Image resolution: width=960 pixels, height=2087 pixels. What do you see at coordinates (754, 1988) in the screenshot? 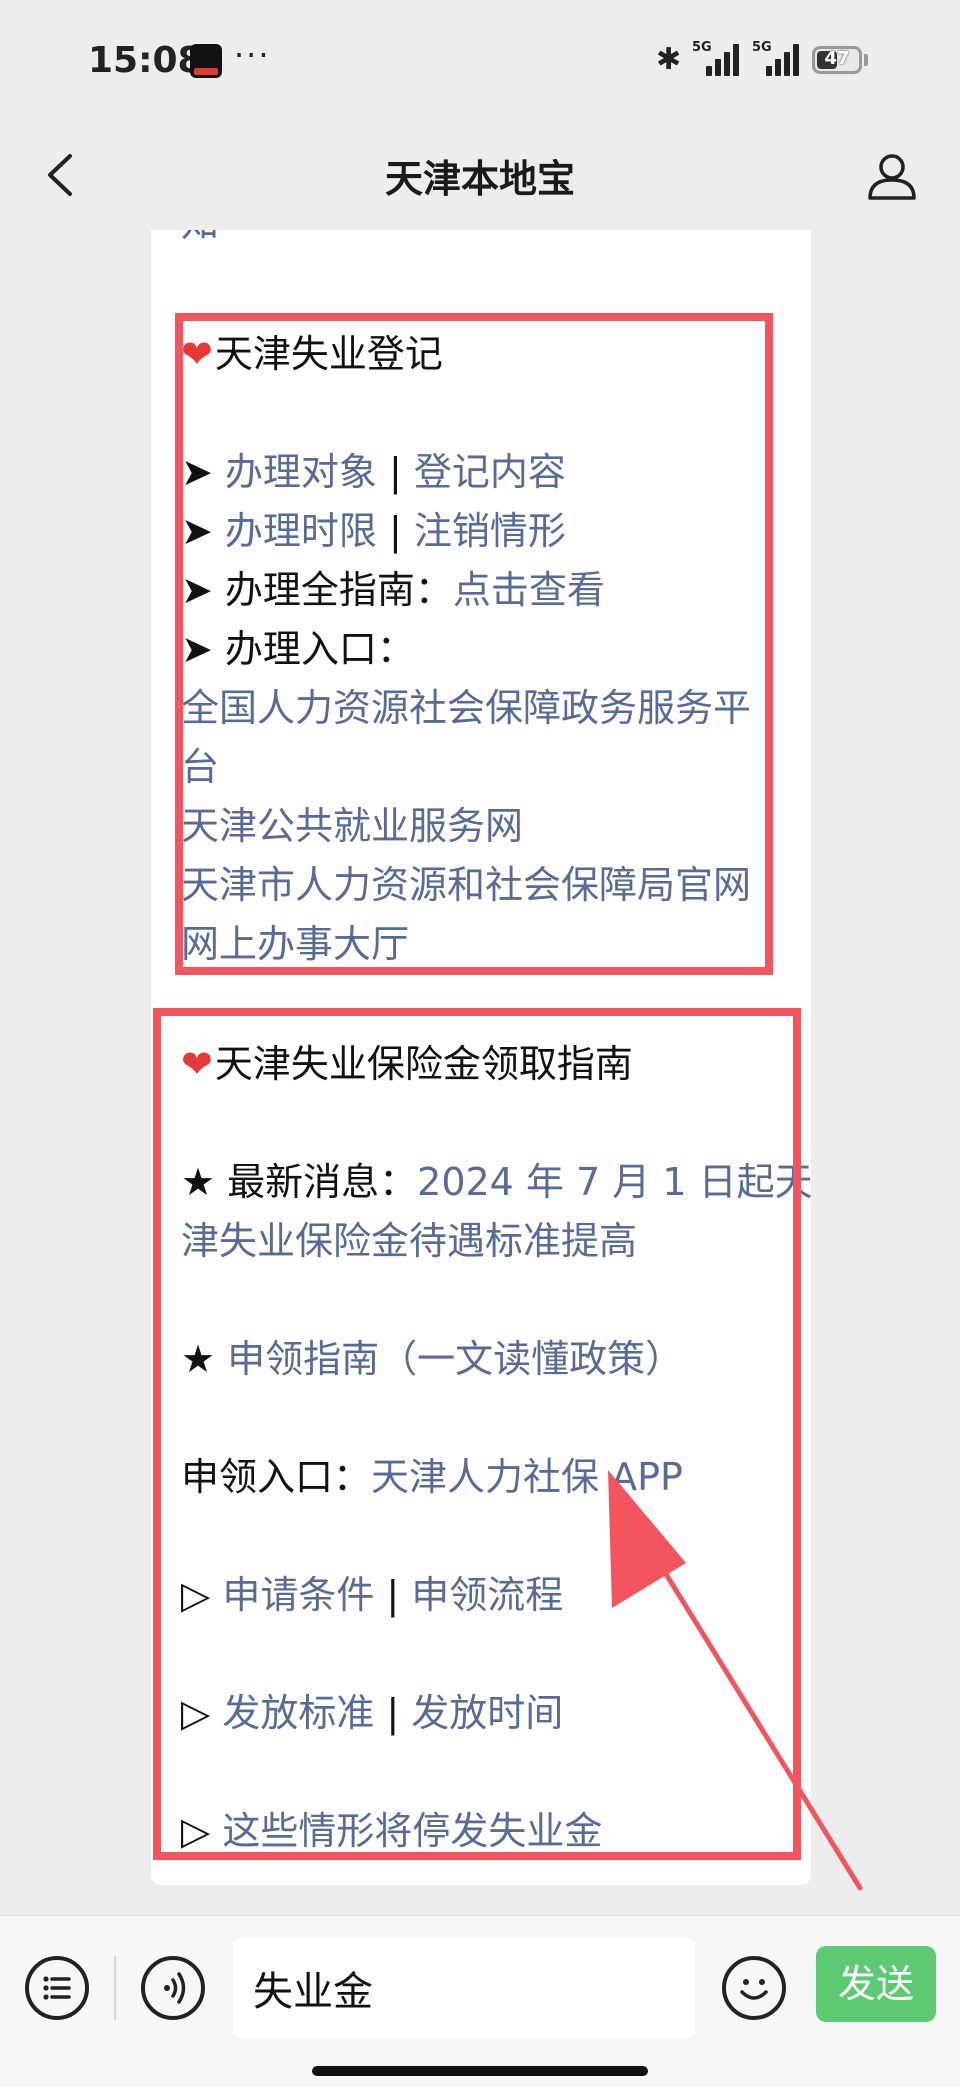
I see `emoji-icon` at bounding box center [754, 1988].